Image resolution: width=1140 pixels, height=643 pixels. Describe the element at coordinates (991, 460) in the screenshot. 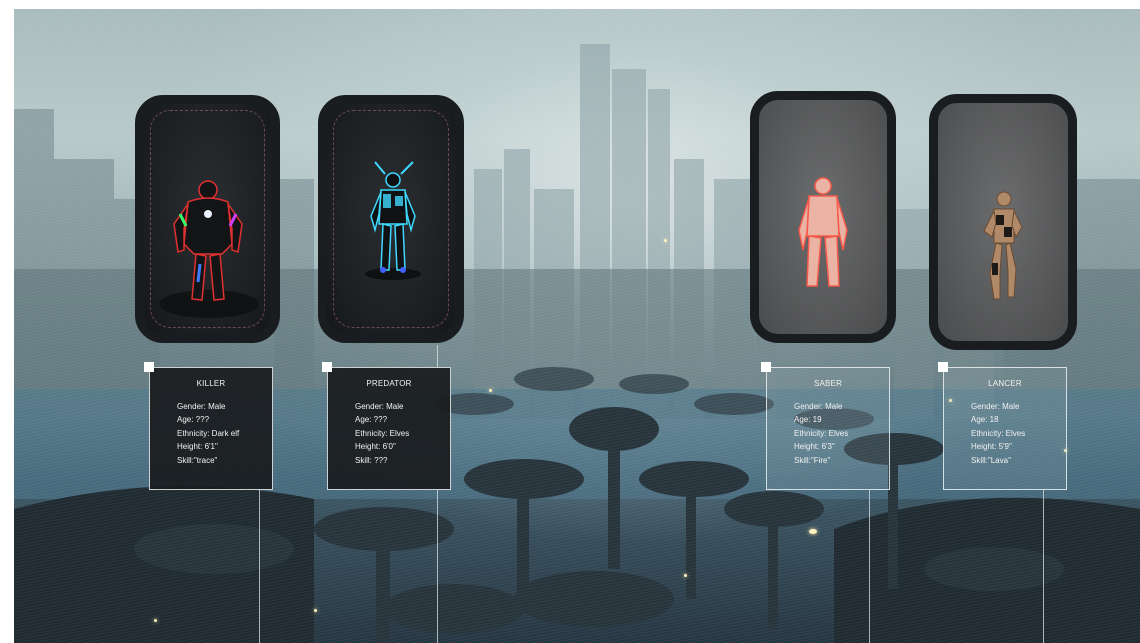

I see `skill-value: Skill:"Lava"` at that location.